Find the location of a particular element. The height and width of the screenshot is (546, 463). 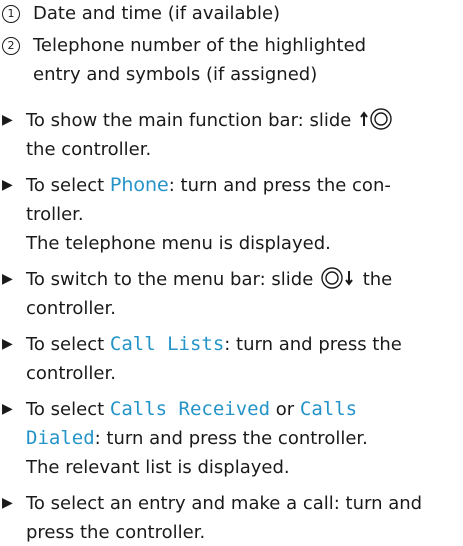

slide-up-controller-icon is located at coordinates (376, 119).